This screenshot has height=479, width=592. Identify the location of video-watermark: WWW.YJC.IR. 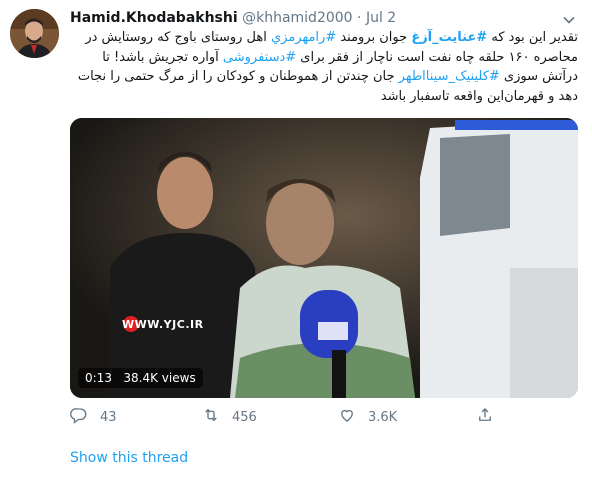
(163, 324).